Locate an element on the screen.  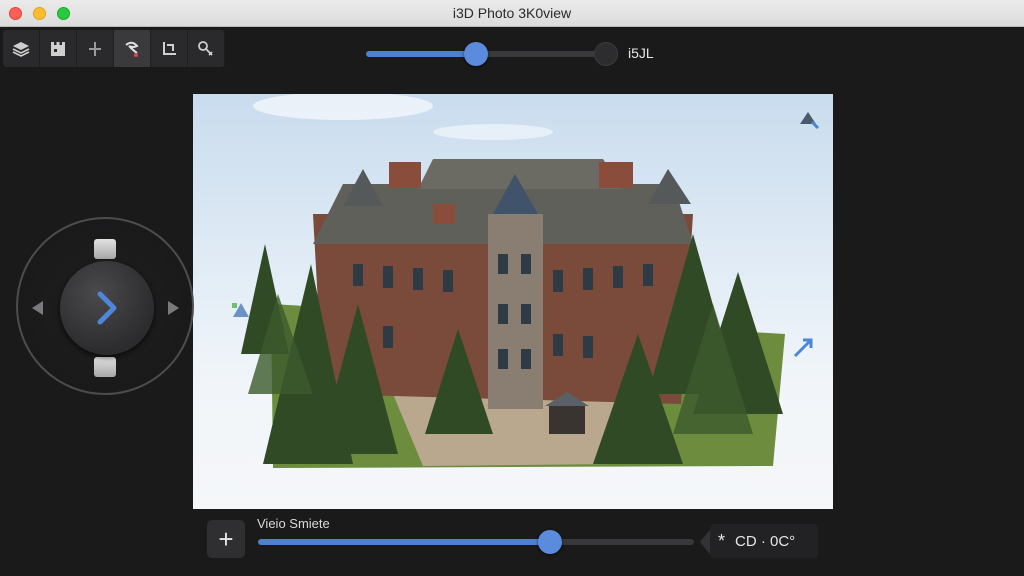
top-slider is located at coordinates (492, 54).